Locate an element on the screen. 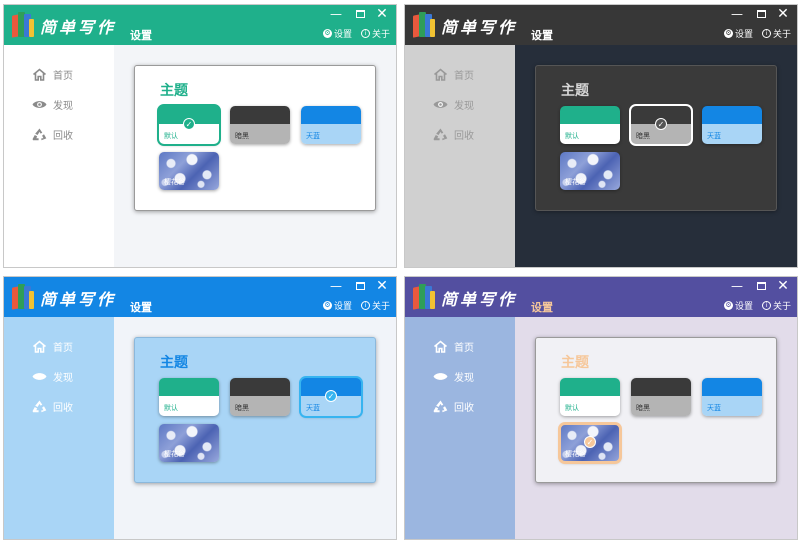 The width and height of the screenshot is (802, 543). theme-option-label: 暗黑 is located at coordinates (643, 136).